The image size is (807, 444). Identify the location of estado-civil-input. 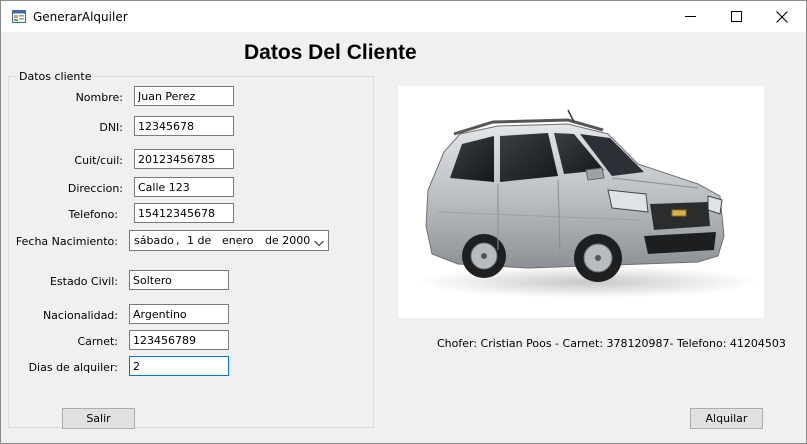
(179, 280).